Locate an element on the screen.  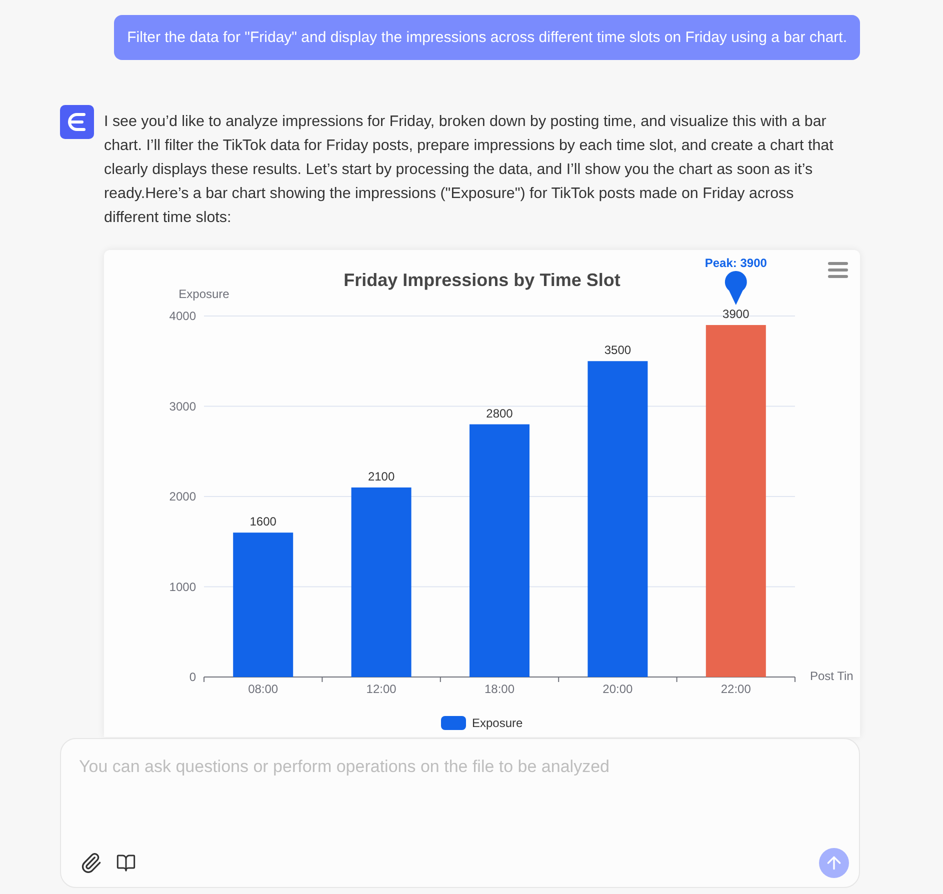
marker-label: Peak: 3900 is located at coordinates (735, 263).